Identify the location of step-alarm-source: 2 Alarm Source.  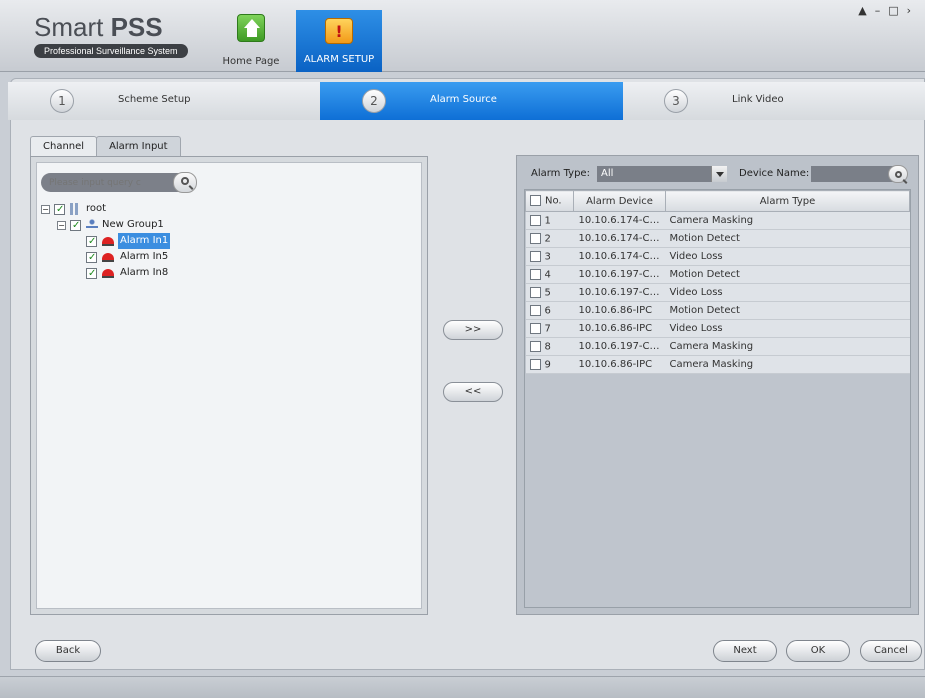
(471, 101).